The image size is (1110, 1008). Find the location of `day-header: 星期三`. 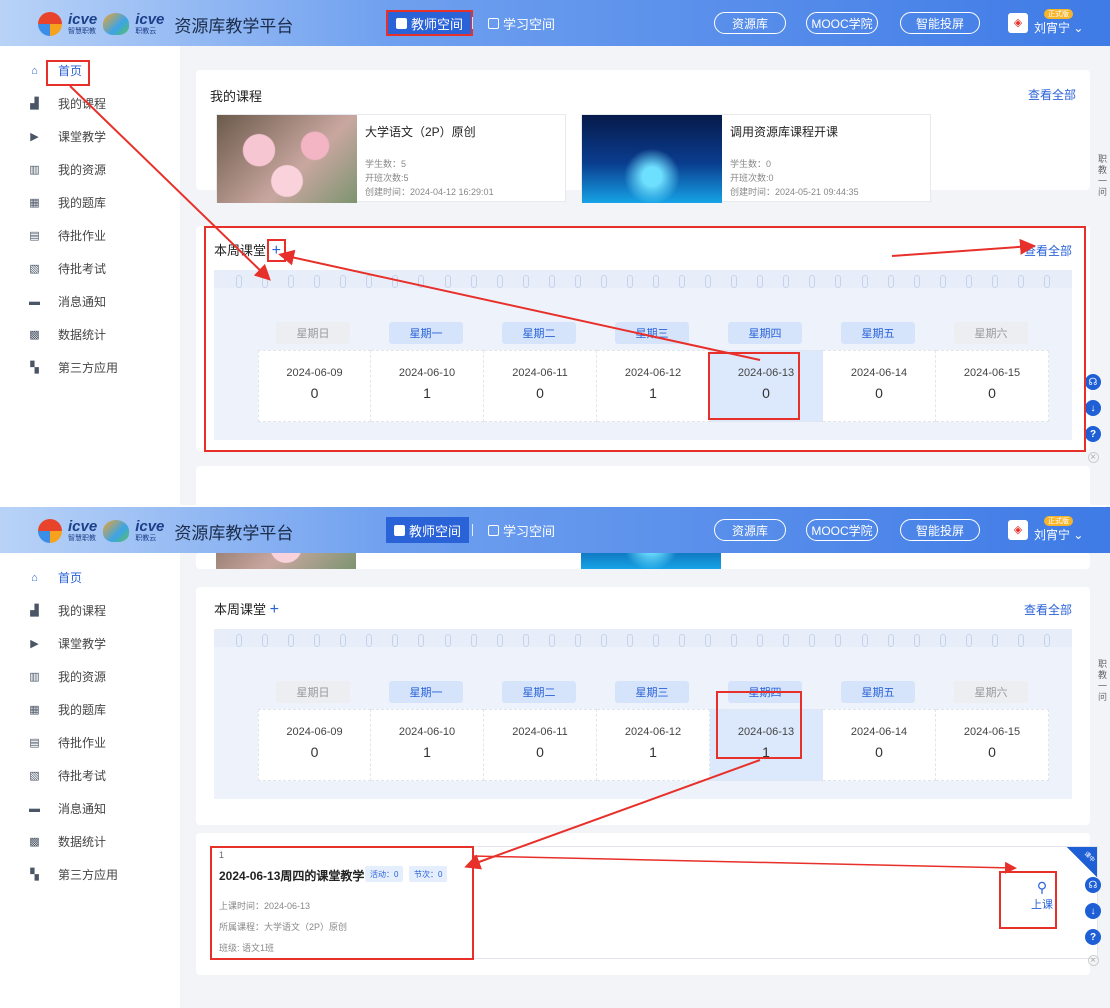

day-header: 星期三 is located at coordinates (652, 333).